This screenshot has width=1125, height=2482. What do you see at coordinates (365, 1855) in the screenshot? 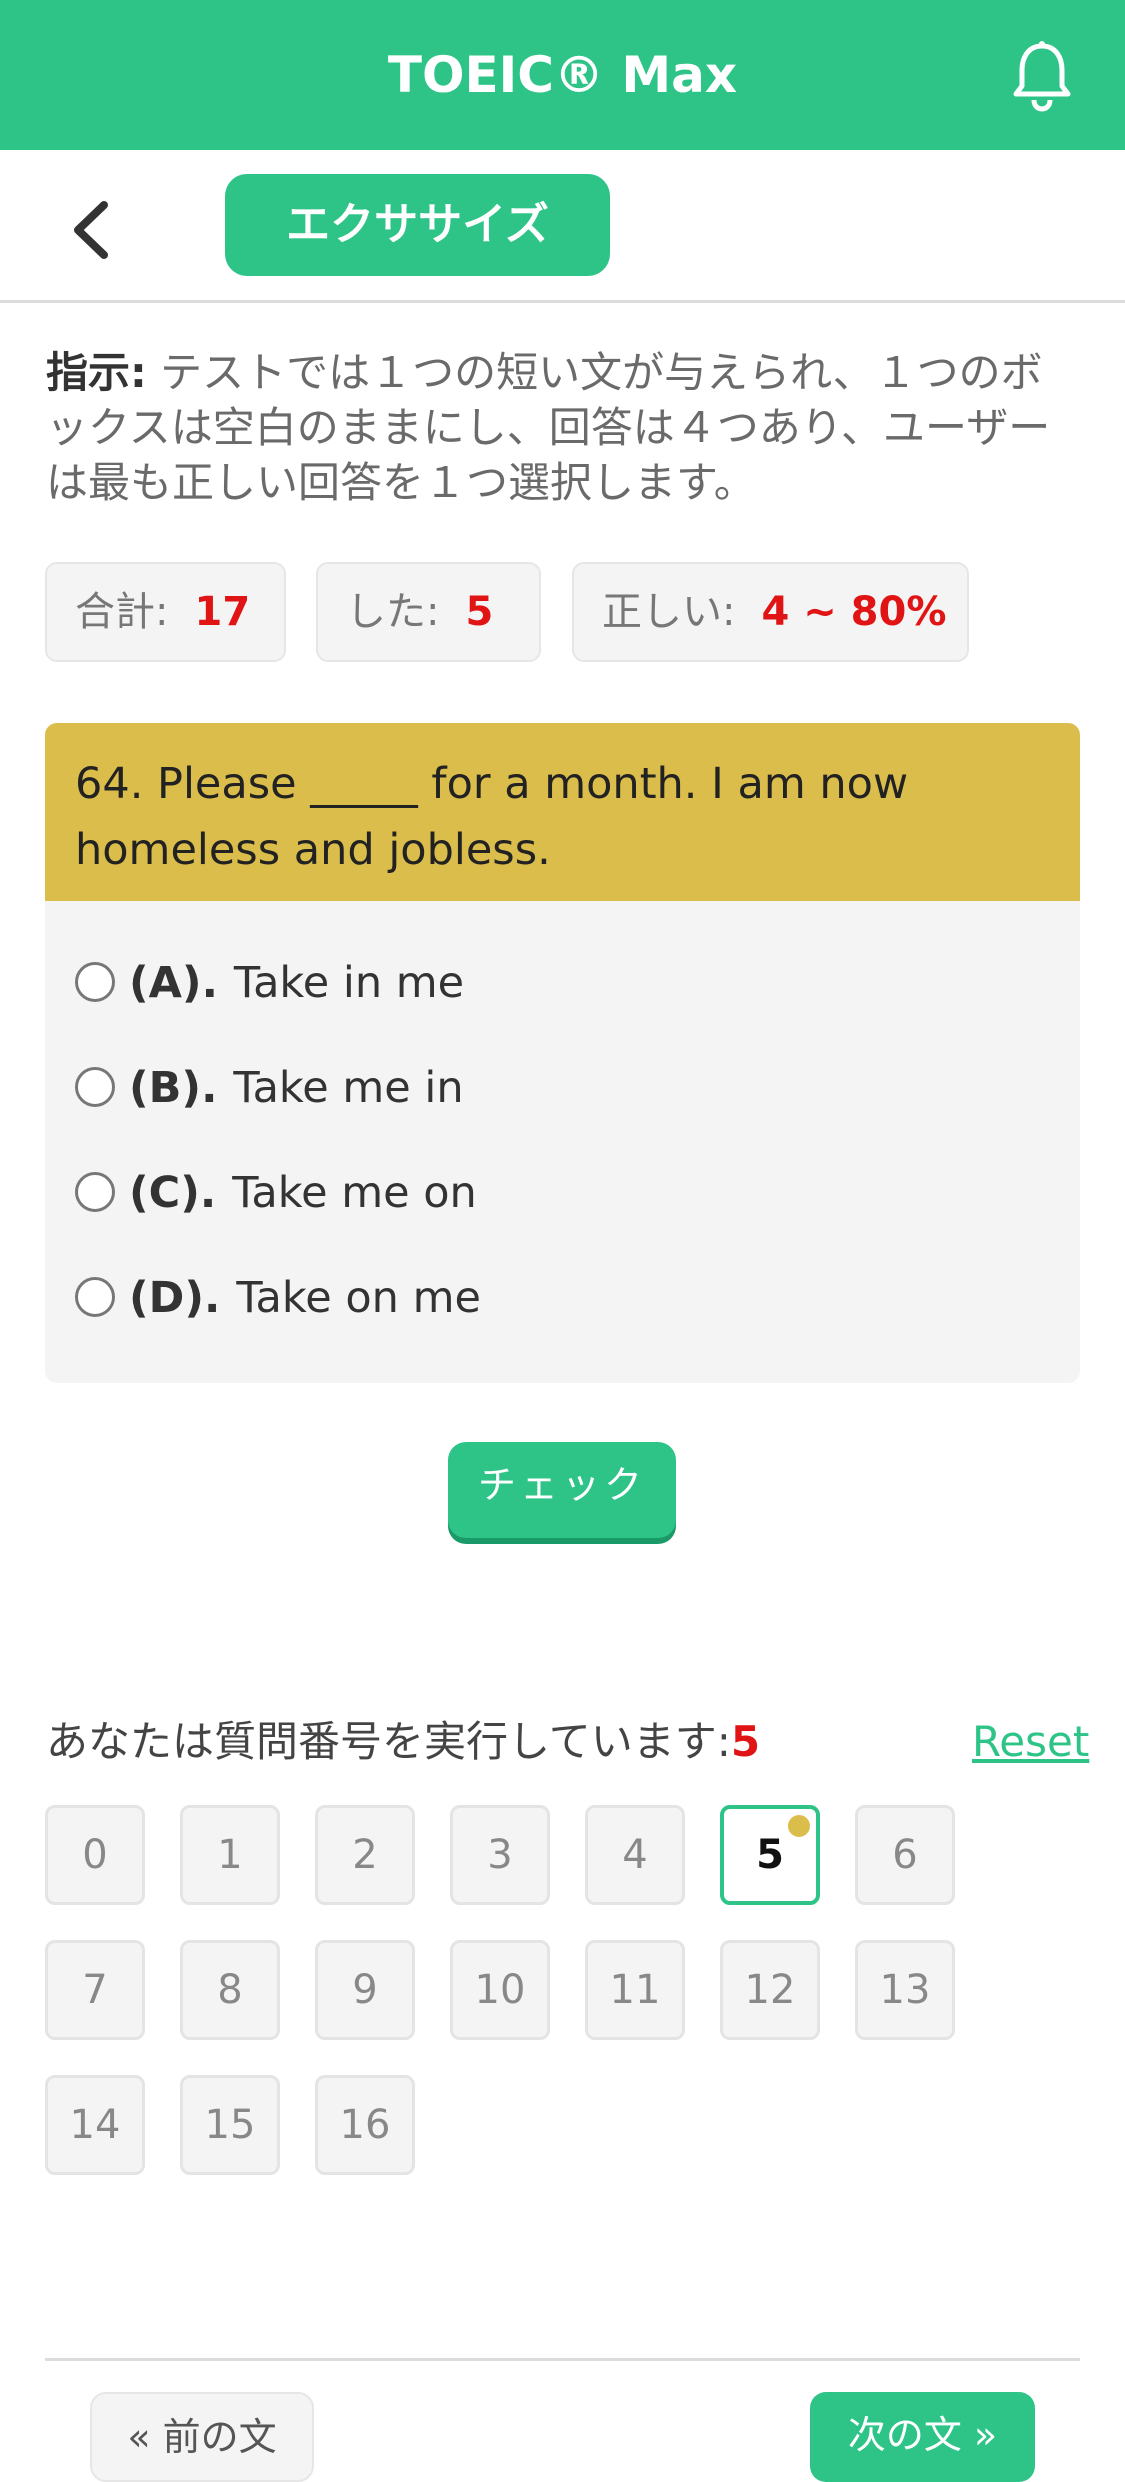
I see `question-number-2: 2` at bounding box center [365, 1855].